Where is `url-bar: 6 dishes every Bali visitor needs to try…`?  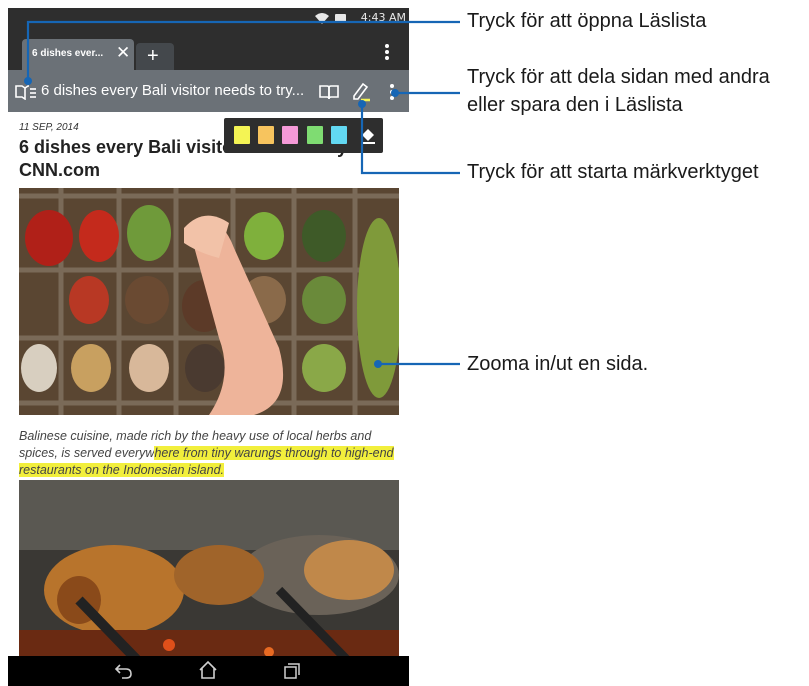
url-bar: 6 dishes every Bali visitor needs to try… is located at coordinates (208, 91).